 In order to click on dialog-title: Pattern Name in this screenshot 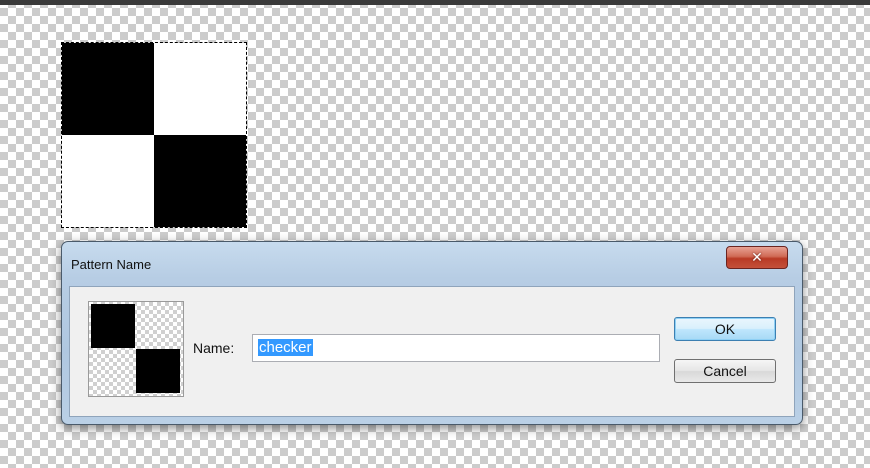, I will do `click(111, 264)`.